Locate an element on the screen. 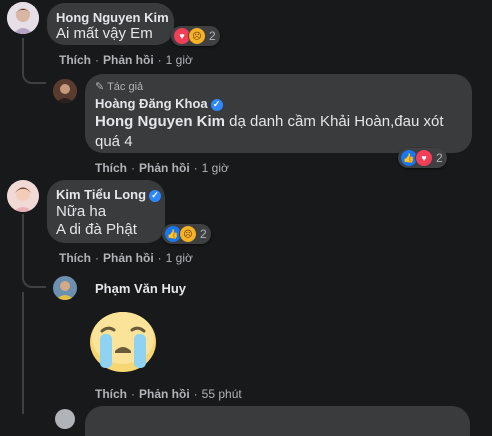 The width and height of the screenshot is (492, 436). reaction-summary: 👍 ♥ 2 is located at coordinates (422, 158).